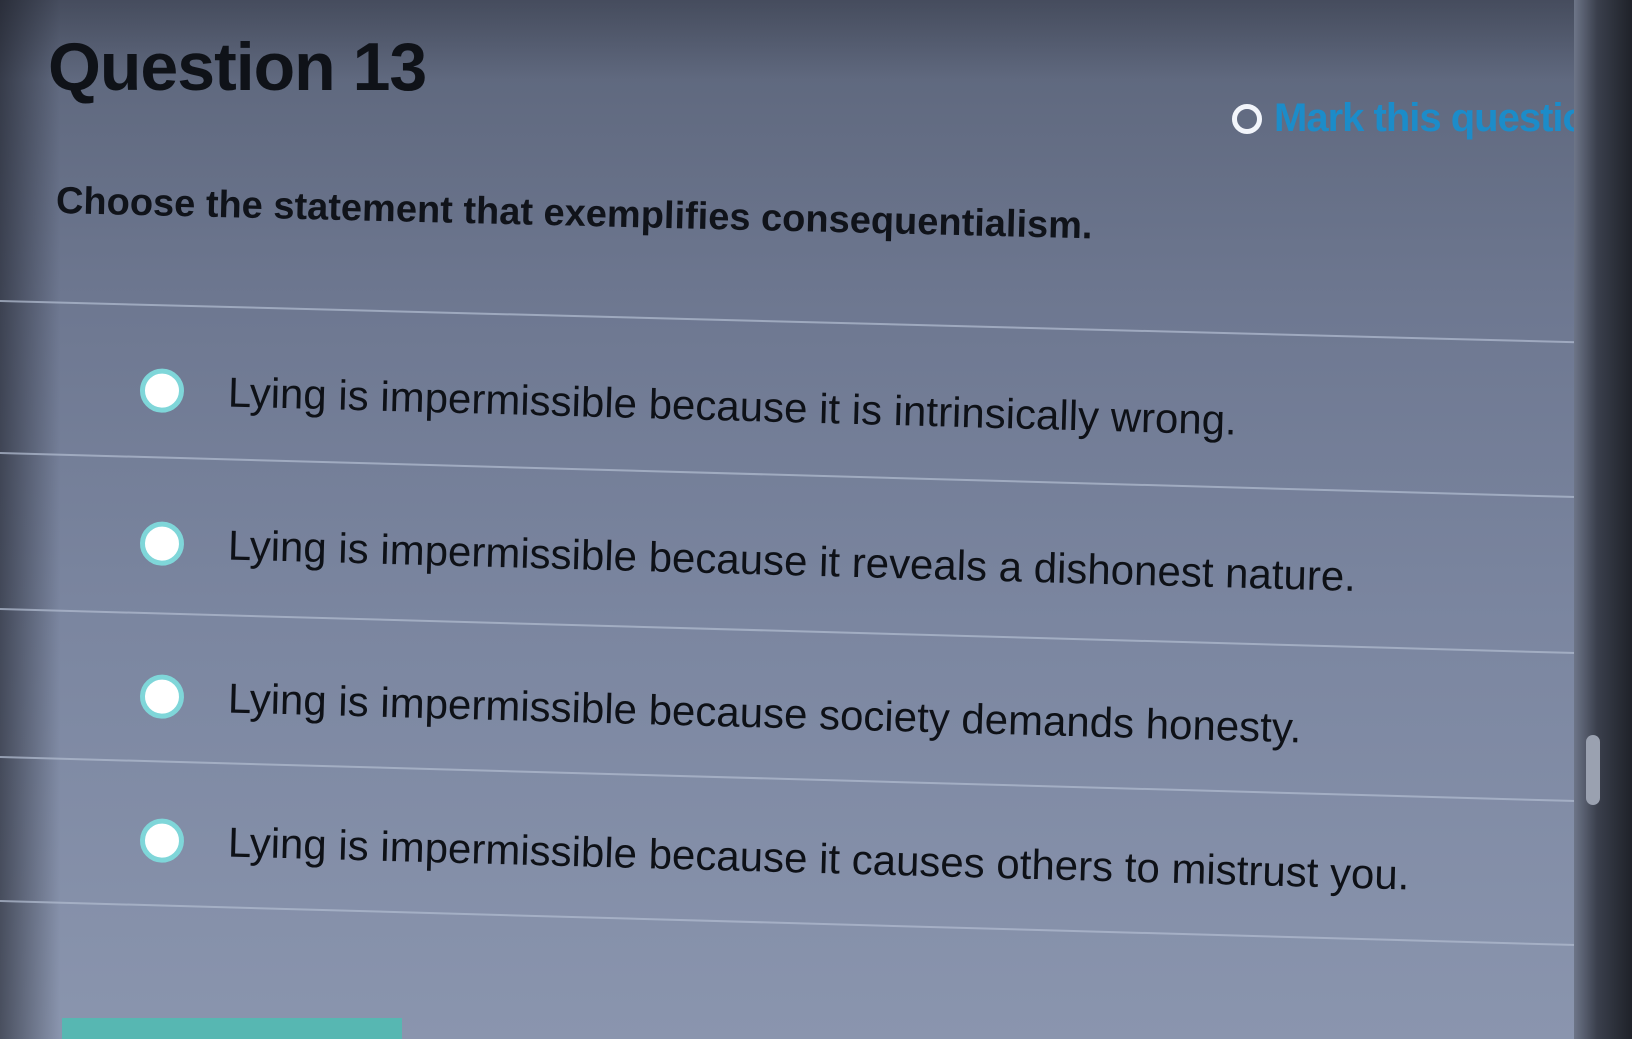 The image size is (1632, 1039). What do you see at coordinates (1442, 118) in the screenshot?
I see `mark-question-label: Mark this question` at bounding box center [1442, 118].